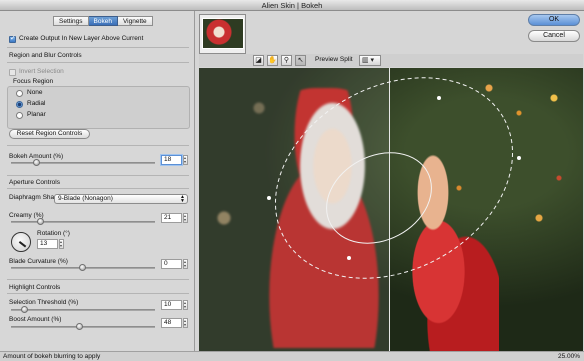 The height and width of the screenshot is (361, 584). What do you see at coordinates (334, 59) in the screenshot?
I see `preview-split-label: Preview Split` at bounding box center [334, 59].